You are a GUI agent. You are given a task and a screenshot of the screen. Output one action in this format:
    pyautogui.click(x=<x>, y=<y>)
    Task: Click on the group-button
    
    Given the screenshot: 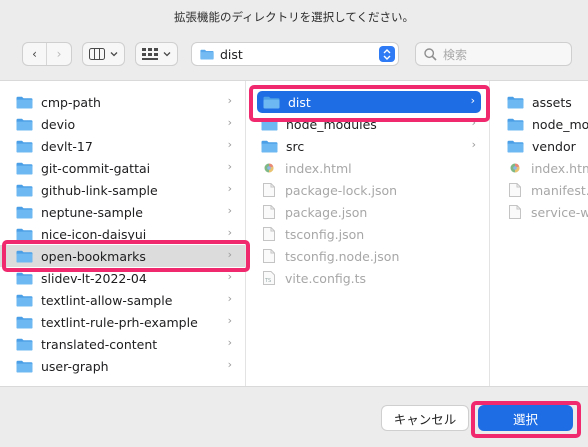 What is the action you would take?
    pyautogui.click(x=156, y=54)
    